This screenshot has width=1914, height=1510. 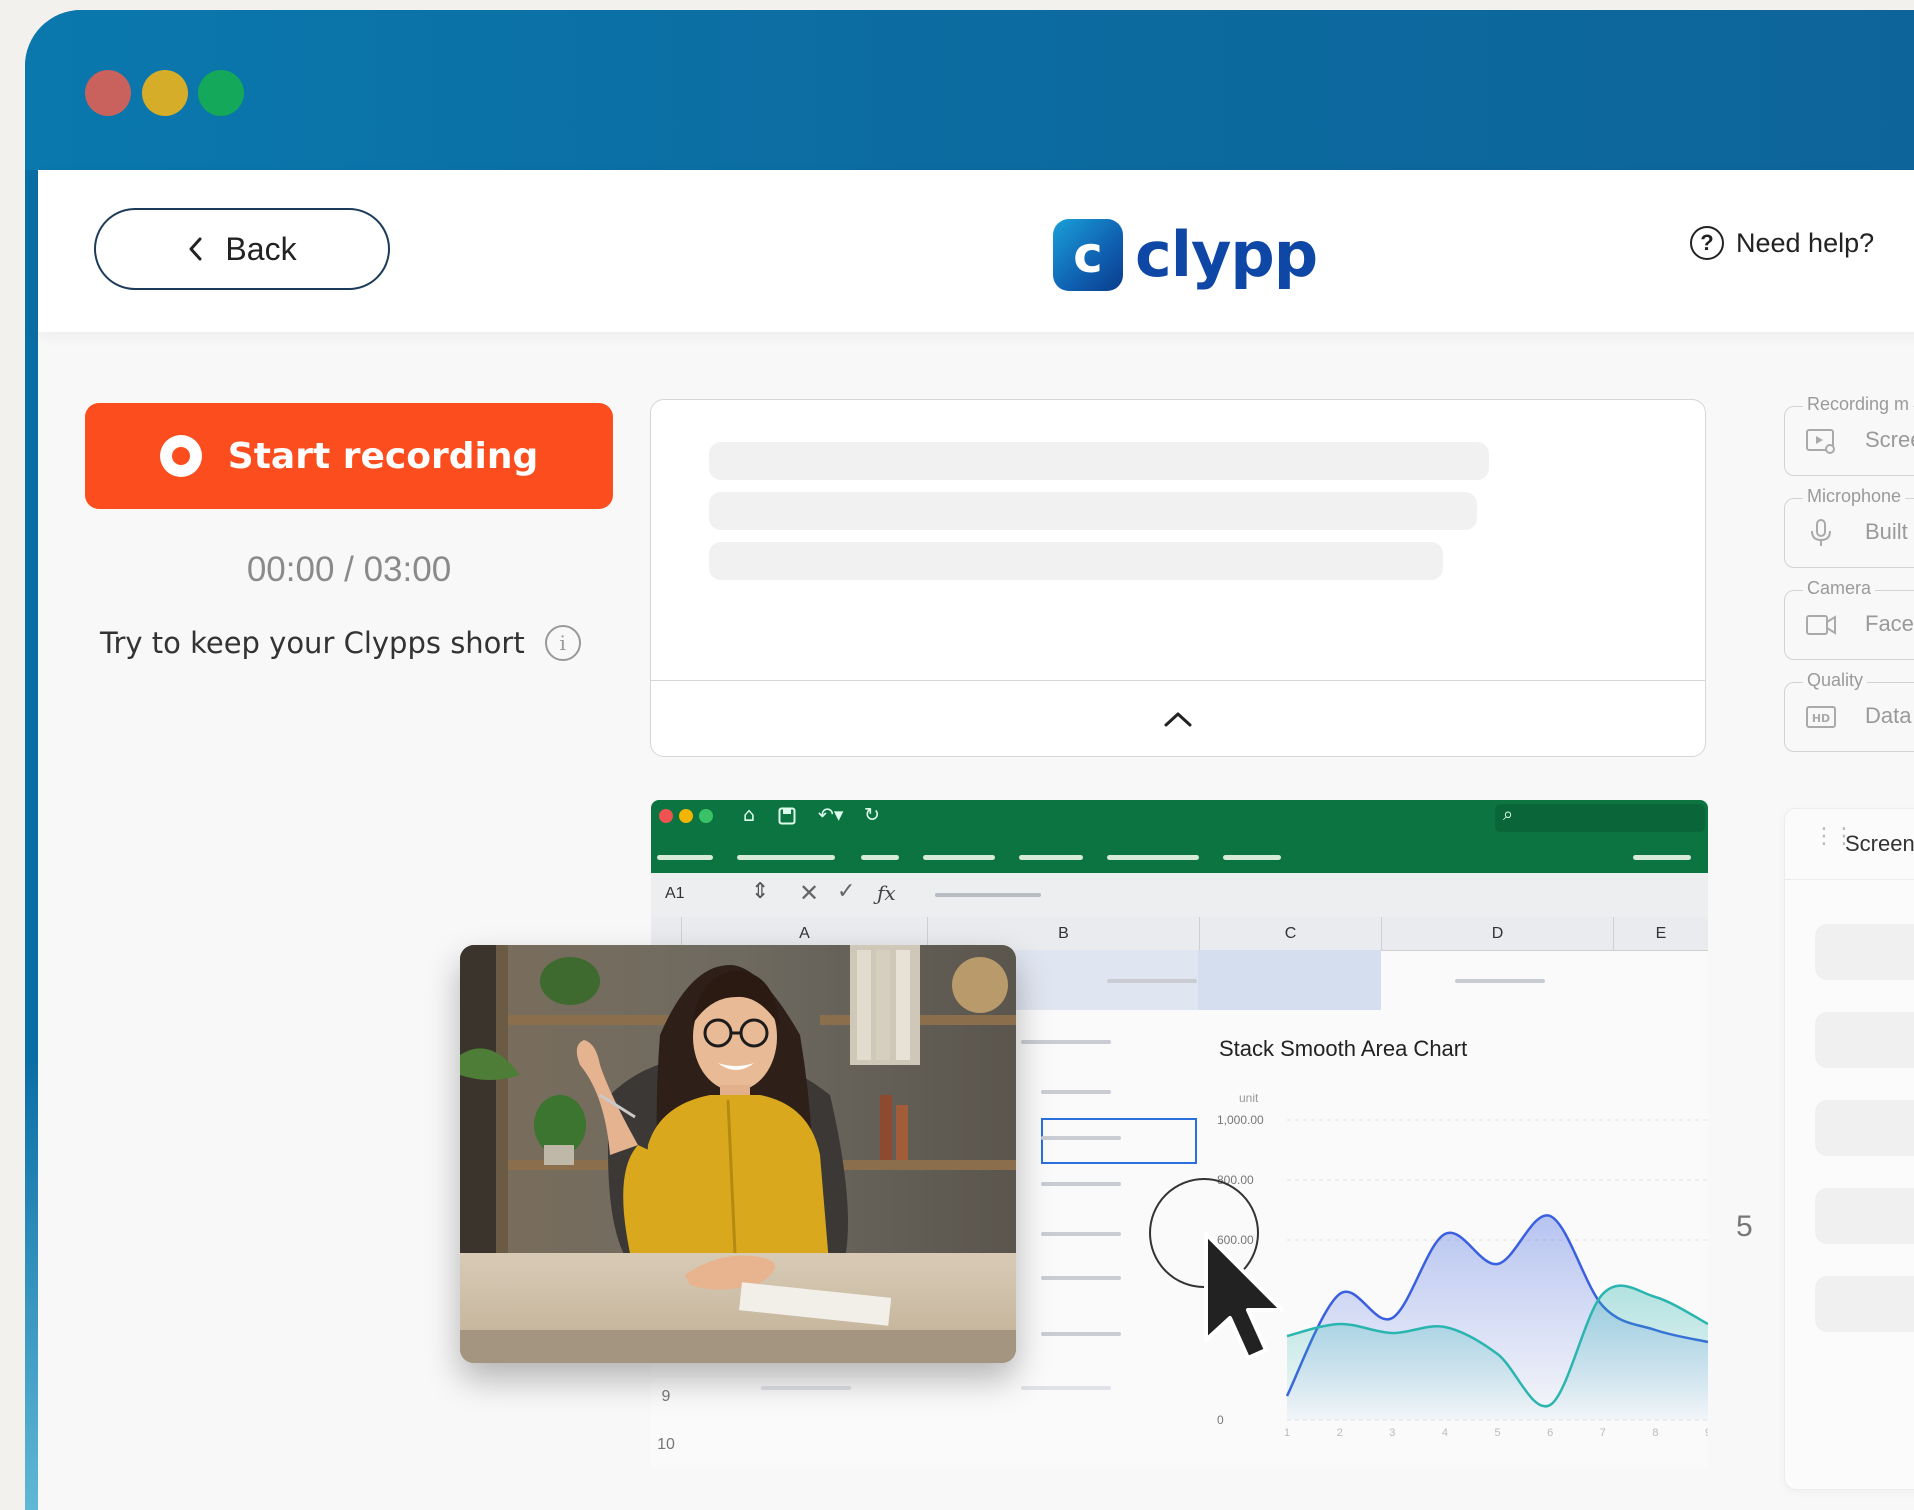 I want to click on clypp-logo: c clypp, so click(x=1185, y=254).